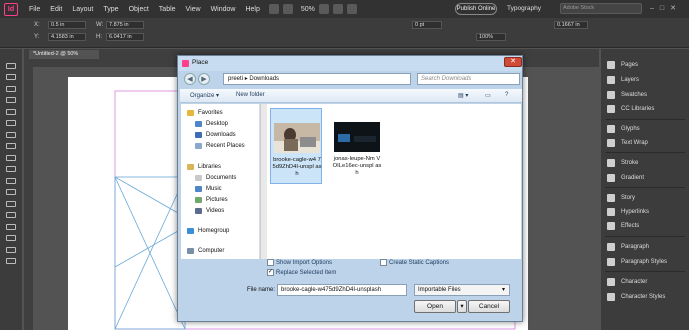 The image size is (689, 330). What do you see at coordinates (215, 178) in the screenshot?
I see `nav-documents: Documents` at bounding box center [215, 178].